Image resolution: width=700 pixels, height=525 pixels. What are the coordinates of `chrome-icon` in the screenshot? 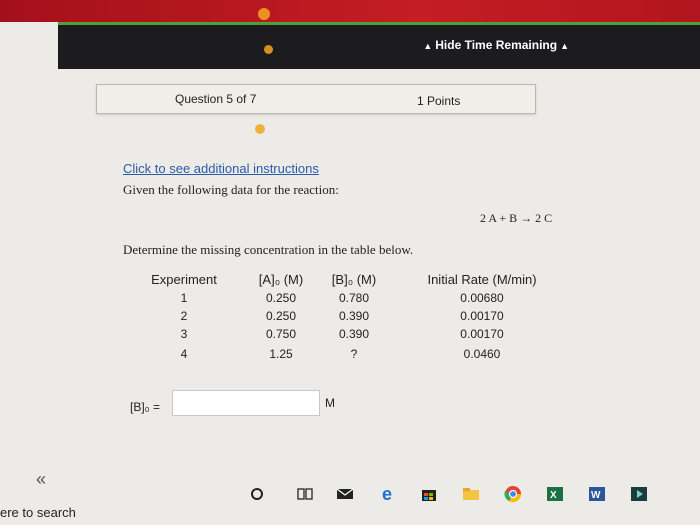 It's located at (513, 494).